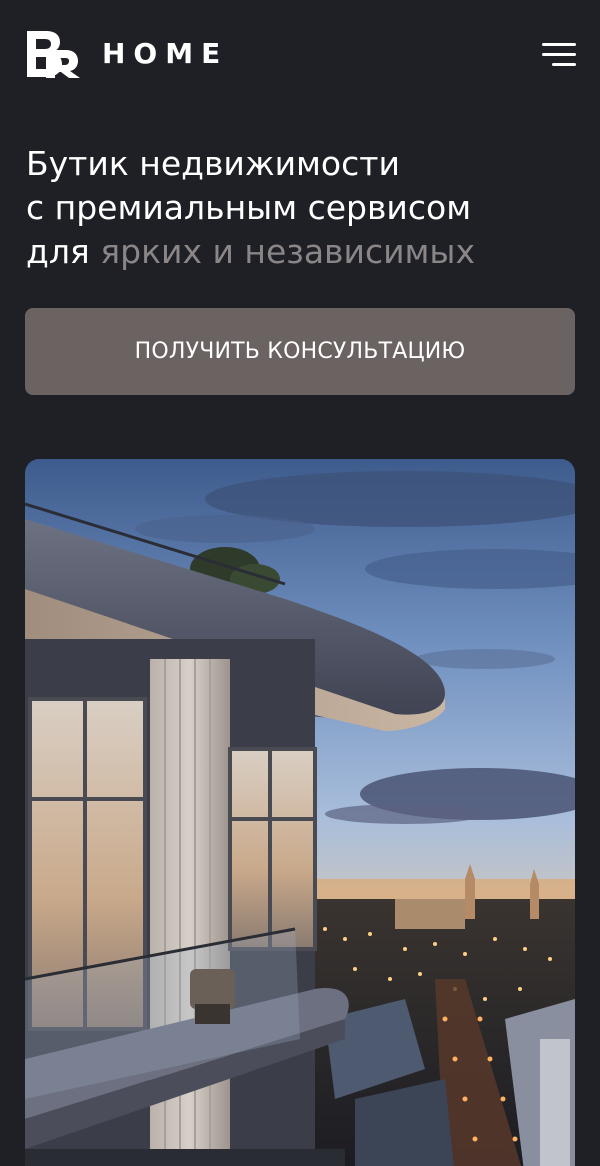  I want to click on hero-title-line-1: Бутик недвижимости, so click(213, 163).